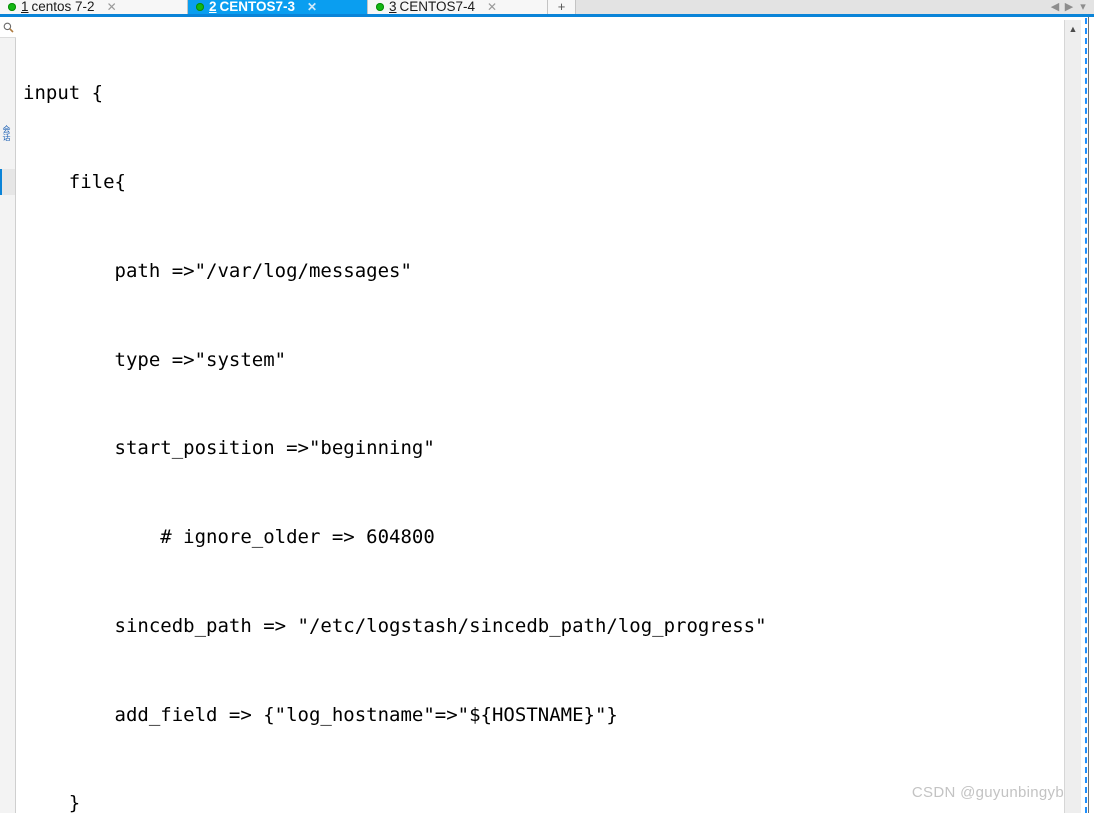 Image resolution: width=1094 pixels, height=813 pixels. Describe the element at coordinates (1072, 416) in the screenshot. I see `vertical-scrollbar: ▲` at that location.